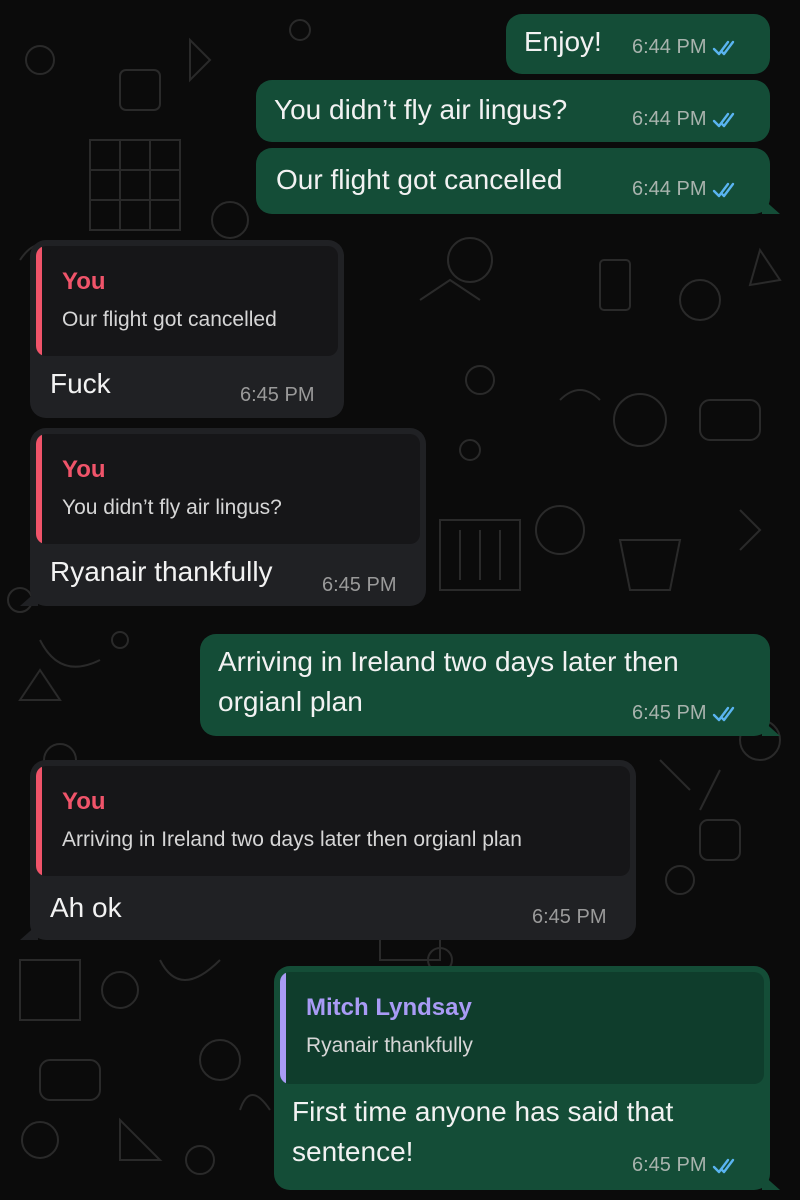 The image size is (800, 1200). Describe the element at coordinates (421, 109) in the screenshot. I see `message-text: You didn’t fly air lingus?` at that location.